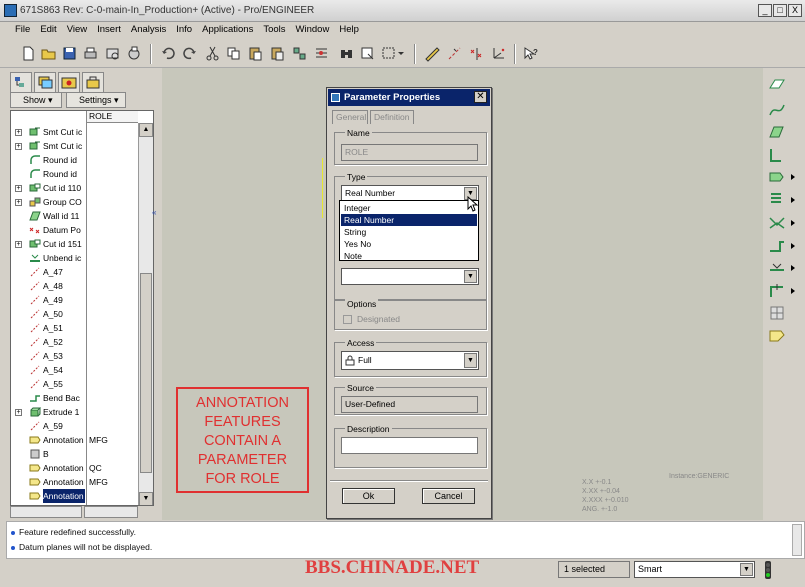 The width and height of the screenshot is (805, 587). Describe the element at coordinates (48, 28) in the screenshot. I see `menu-edit: Edit` at that location.